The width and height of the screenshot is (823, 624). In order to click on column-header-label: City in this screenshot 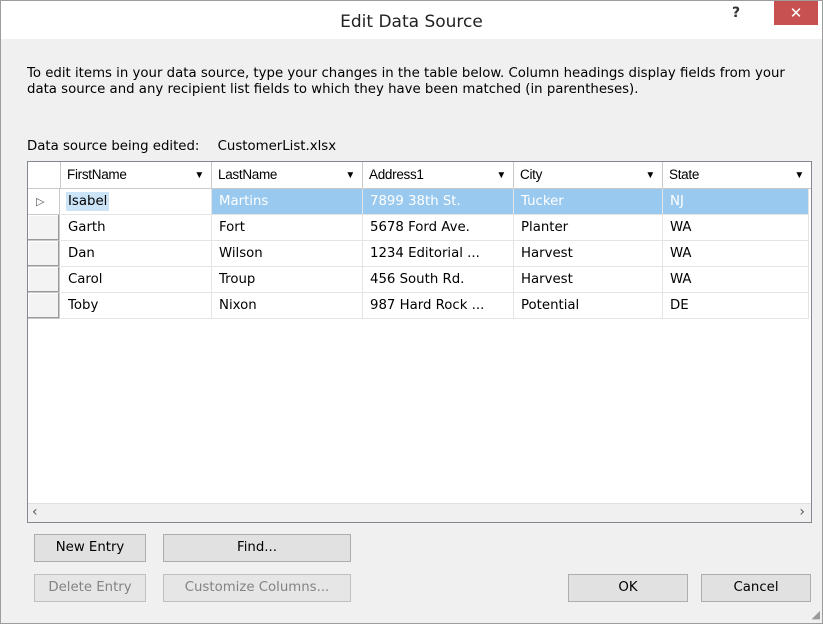, I will do `click(531, 174)`.